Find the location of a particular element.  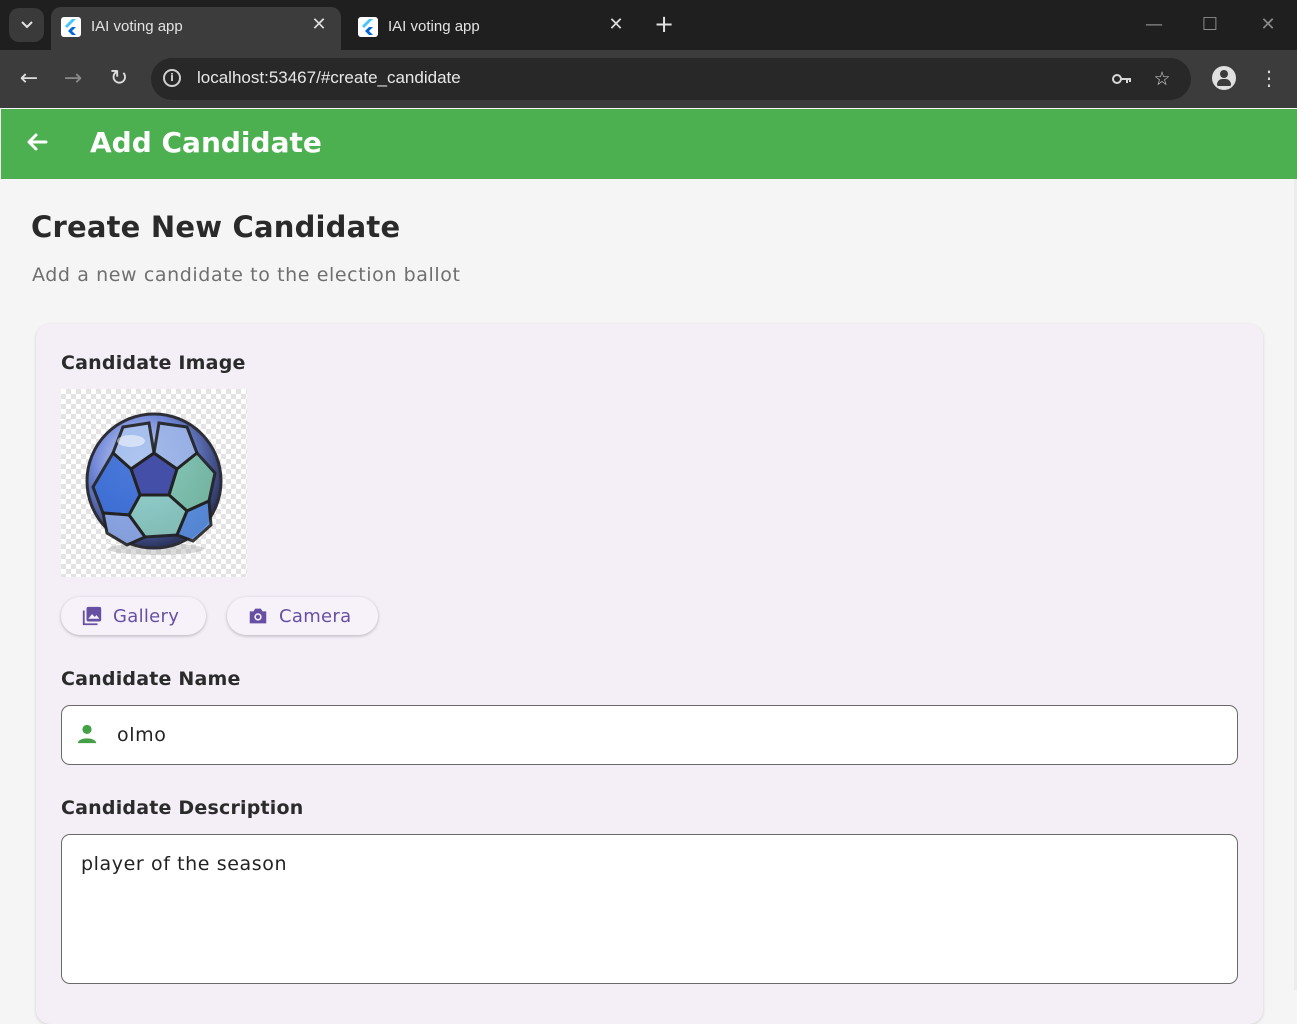

gallery-label: Gallery is located at coordinates (146, 616).